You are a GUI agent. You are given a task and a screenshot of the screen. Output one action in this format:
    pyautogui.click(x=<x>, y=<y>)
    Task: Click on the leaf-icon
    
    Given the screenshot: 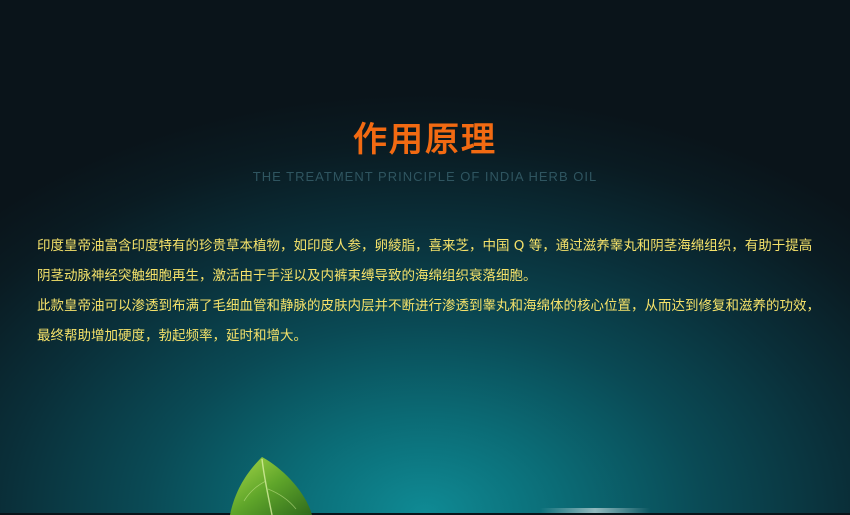 What is the action you would take?
    pyautogui.click(x=271, y=486)
    